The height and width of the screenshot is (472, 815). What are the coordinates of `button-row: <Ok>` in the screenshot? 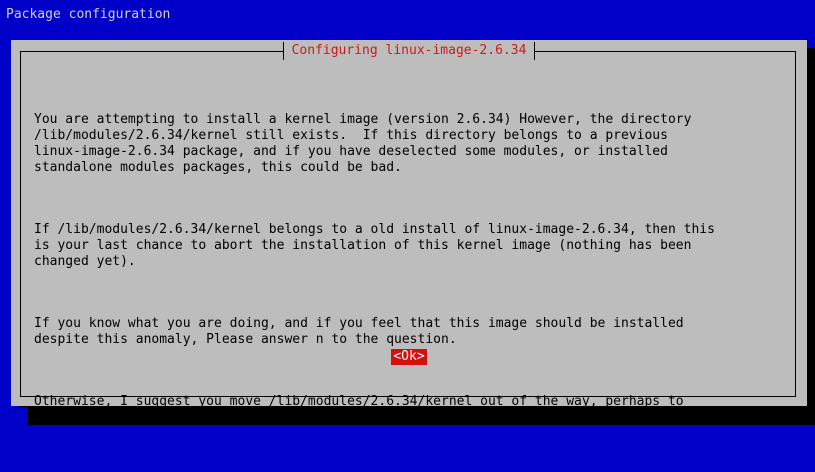 It's located at (409, 357).